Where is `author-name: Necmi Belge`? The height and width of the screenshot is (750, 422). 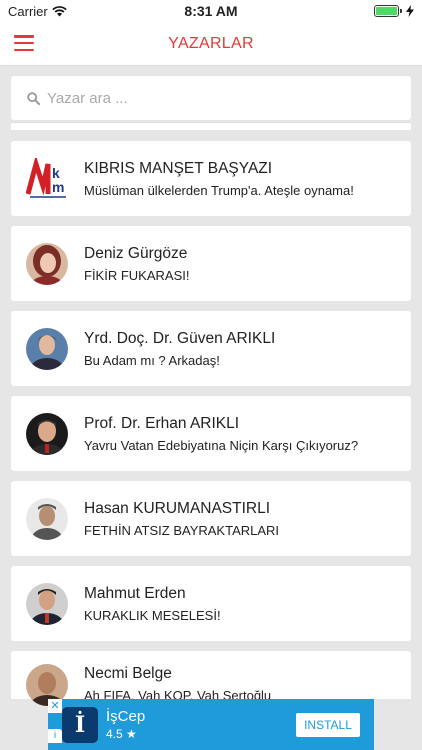
author-name: Necmi Belge is located at coordinates (128, 673).